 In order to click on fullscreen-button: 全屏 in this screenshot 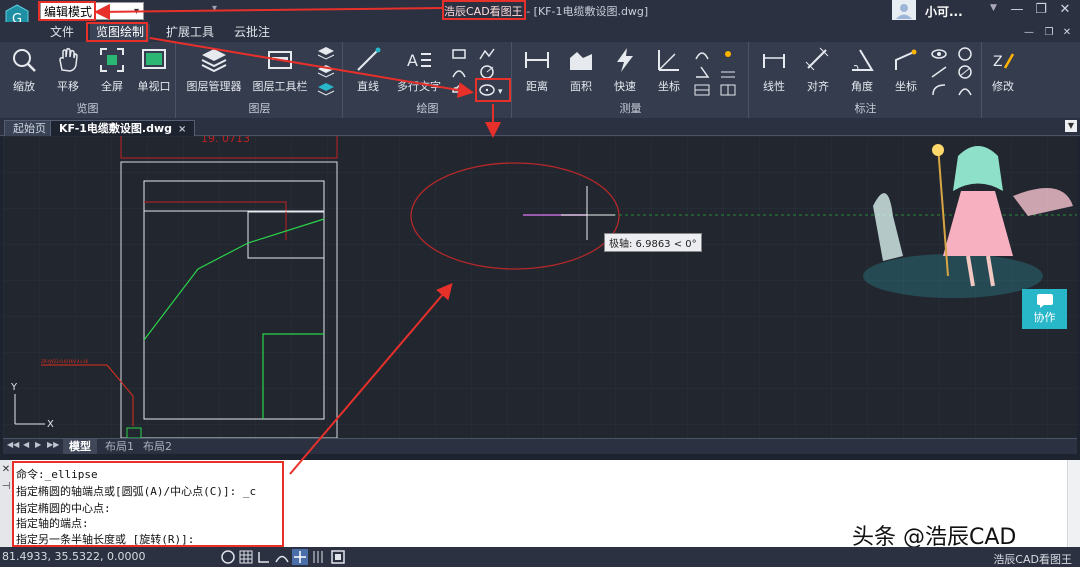, I will do `click(112, 72)`.